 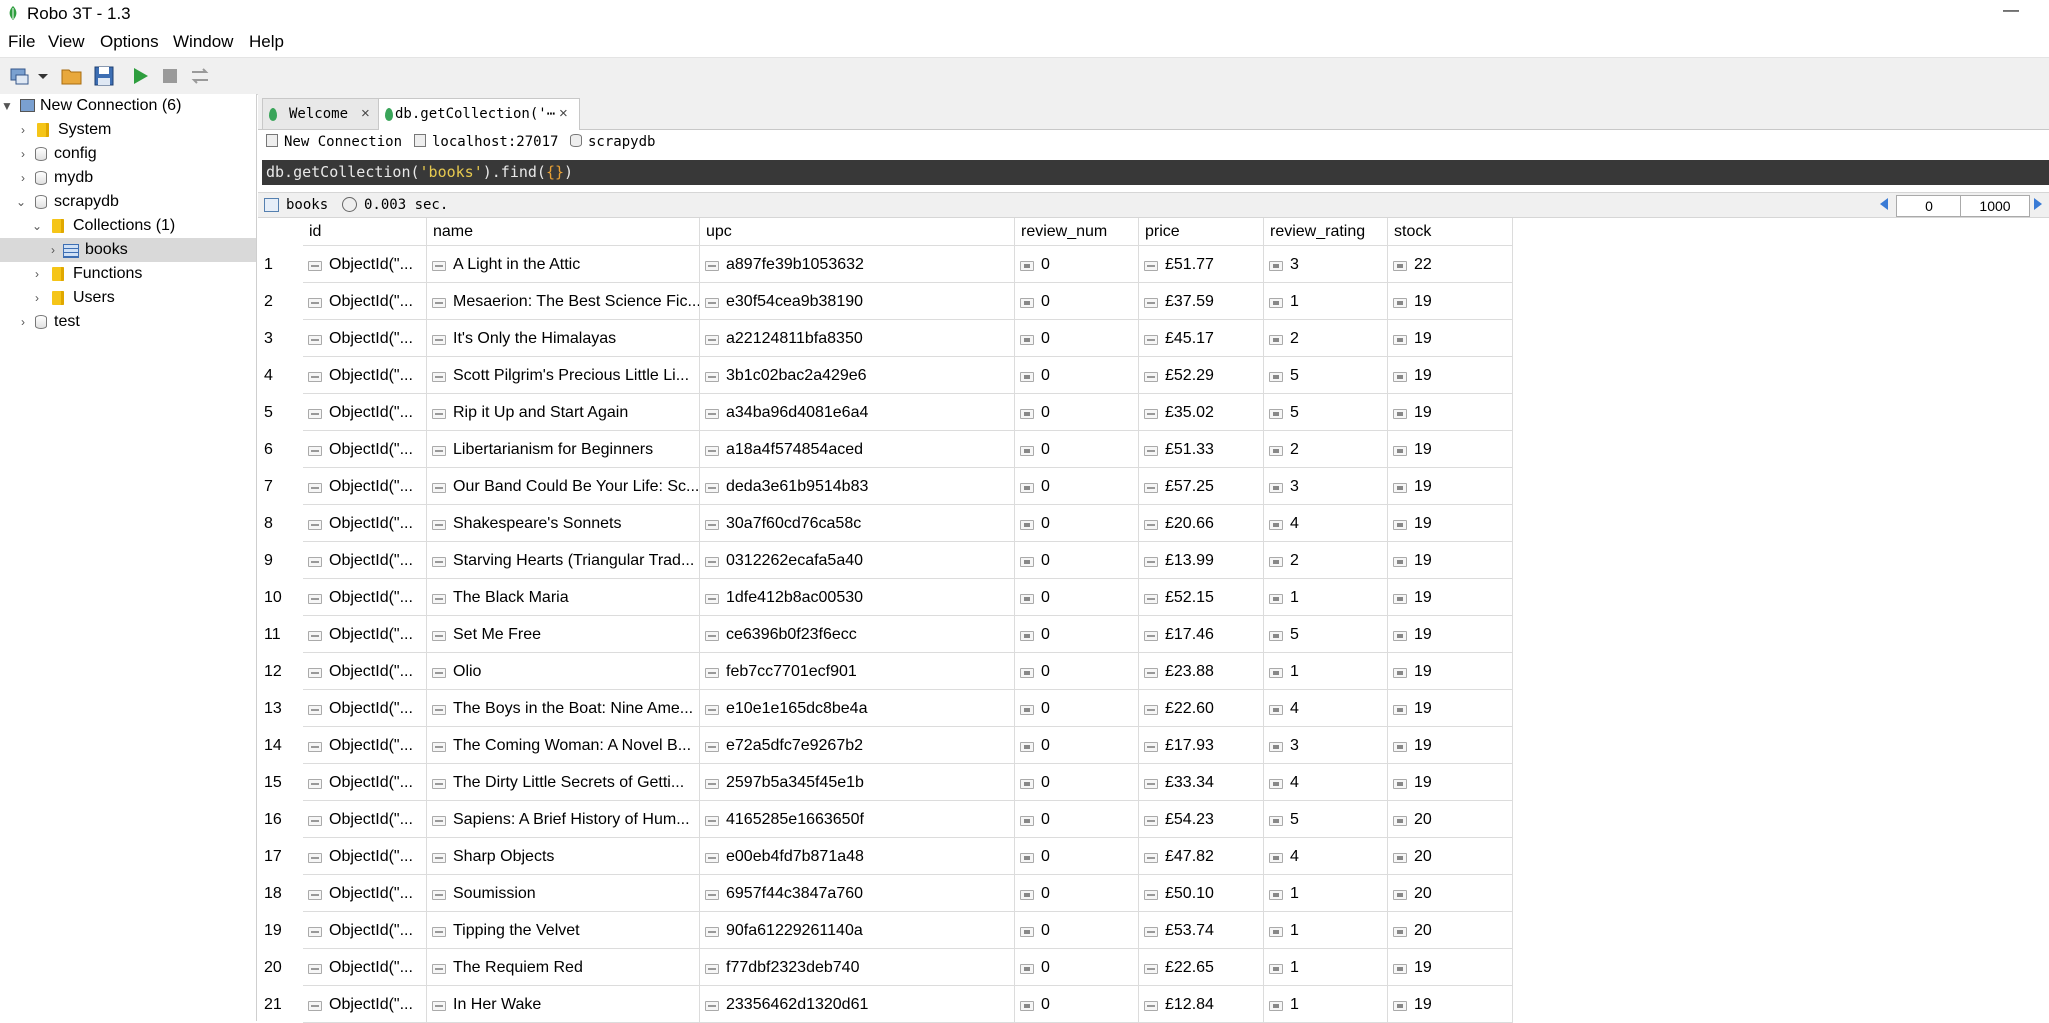 I want to click on tree-item-system: › System, so click(x=128, y=130).